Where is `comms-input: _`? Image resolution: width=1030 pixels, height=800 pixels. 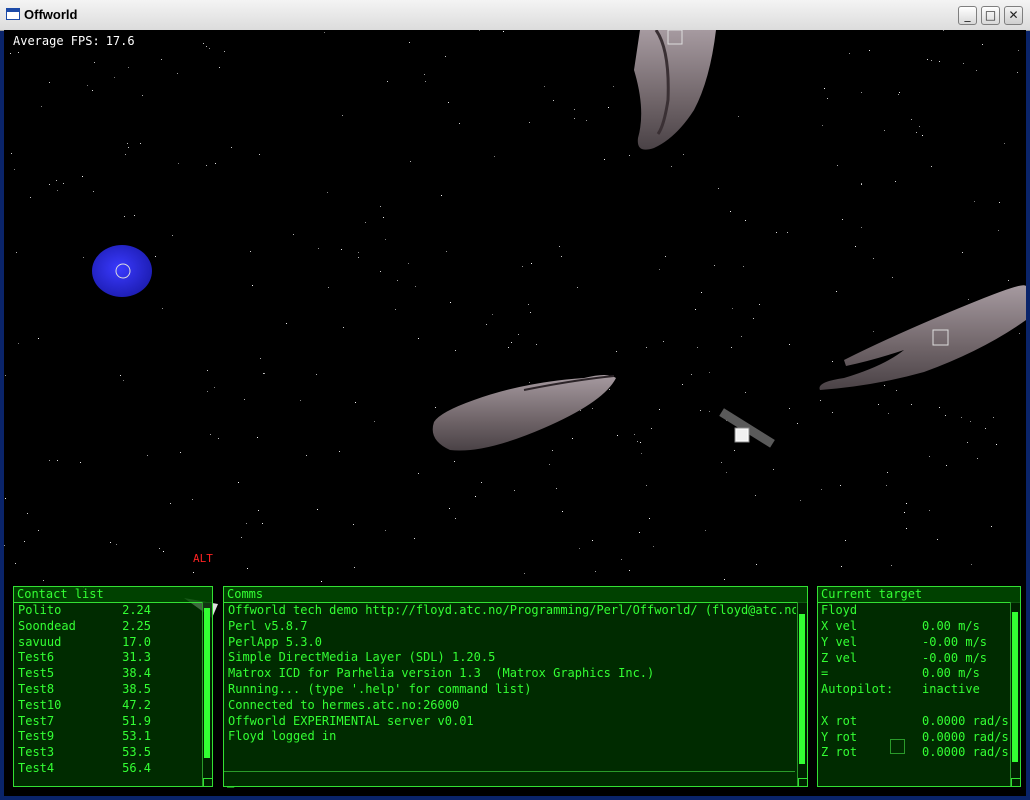 comms-input: _ is located at coordinates (509, 779).